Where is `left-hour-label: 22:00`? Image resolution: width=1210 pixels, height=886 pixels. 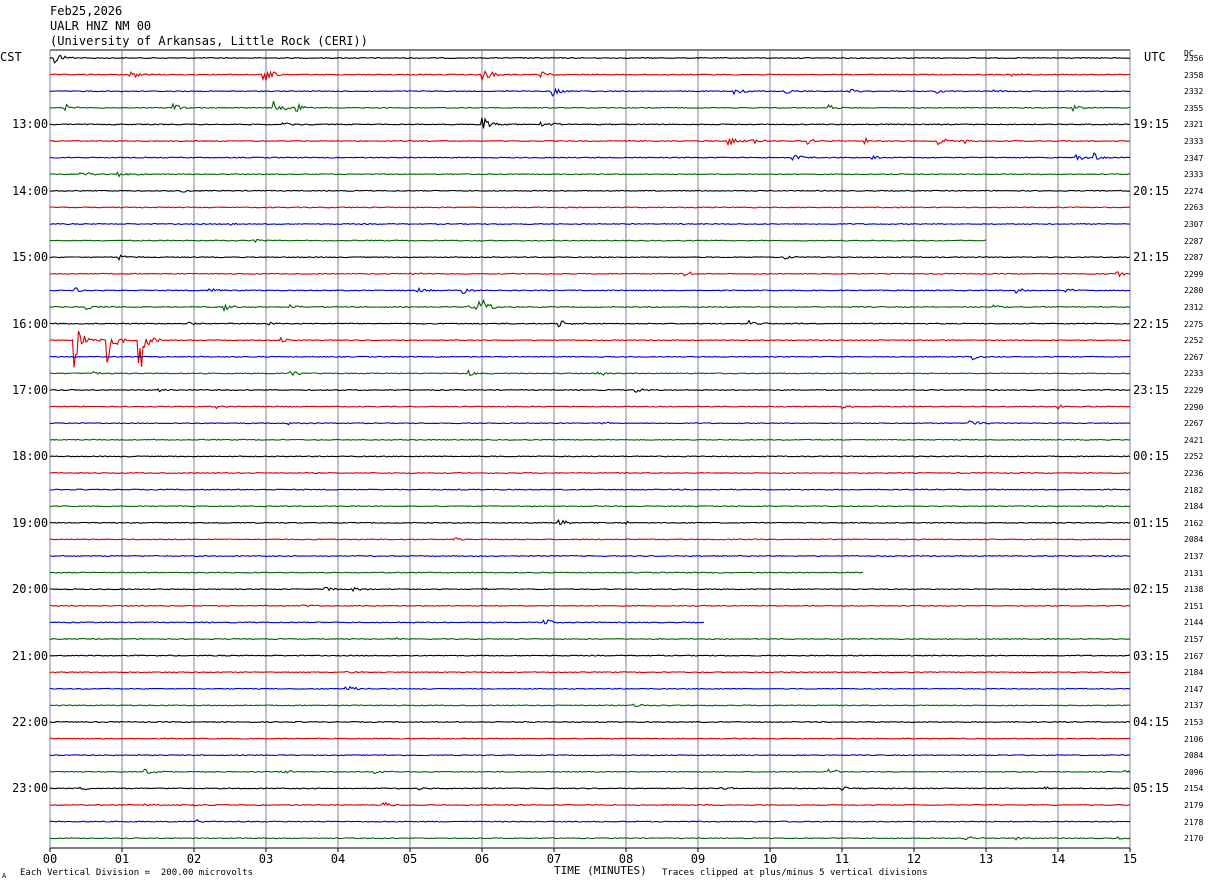
left-hour-label: 22:00 is located at coordinates (30, 722).